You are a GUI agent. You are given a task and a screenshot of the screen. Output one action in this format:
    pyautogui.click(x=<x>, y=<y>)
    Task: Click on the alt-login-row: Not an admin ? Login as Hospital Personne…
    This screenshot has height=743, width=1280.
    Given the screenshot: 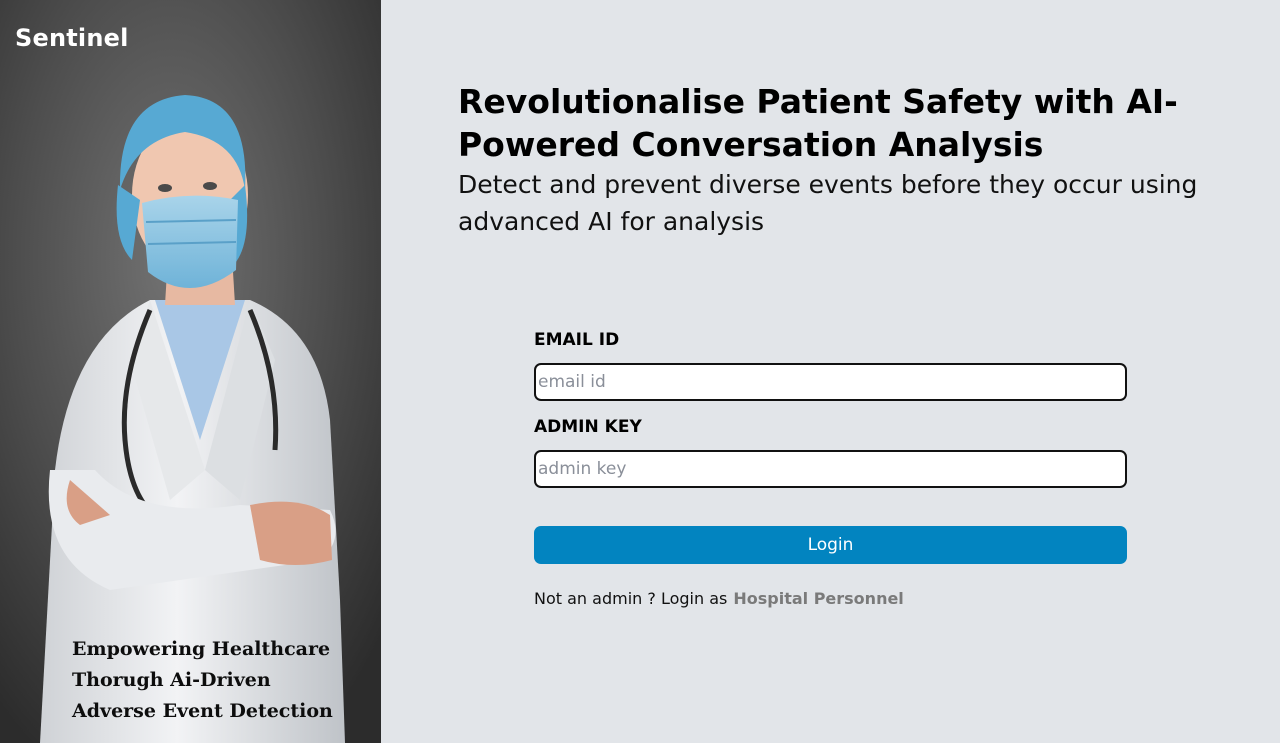 What is the action you would take?
    pyautogui.click(x=831, y=598)
    